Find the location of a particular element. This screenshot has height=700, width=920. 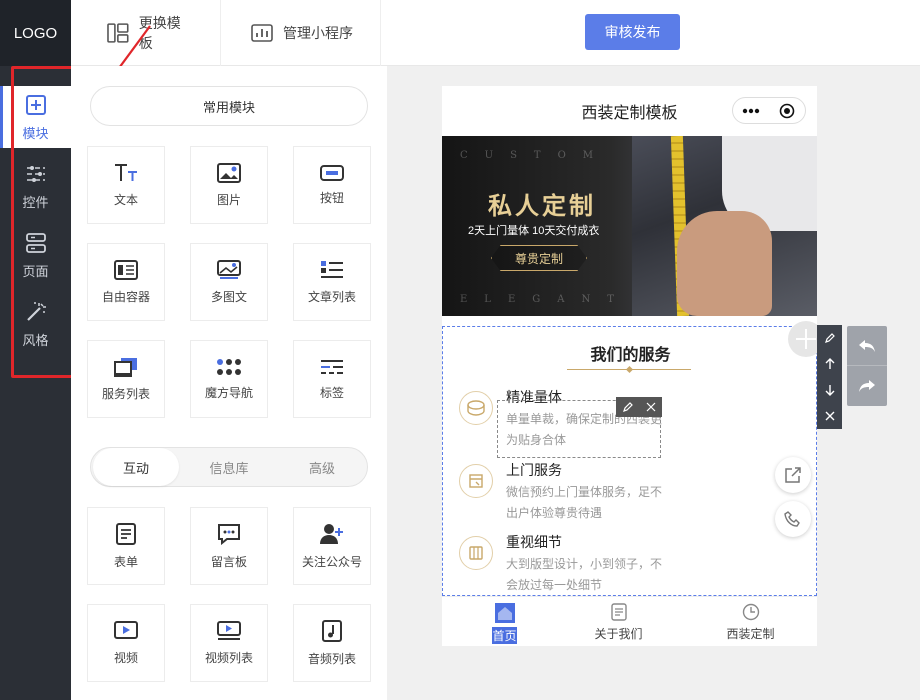

magic-wand-icon is located at coordinates (36, 311).